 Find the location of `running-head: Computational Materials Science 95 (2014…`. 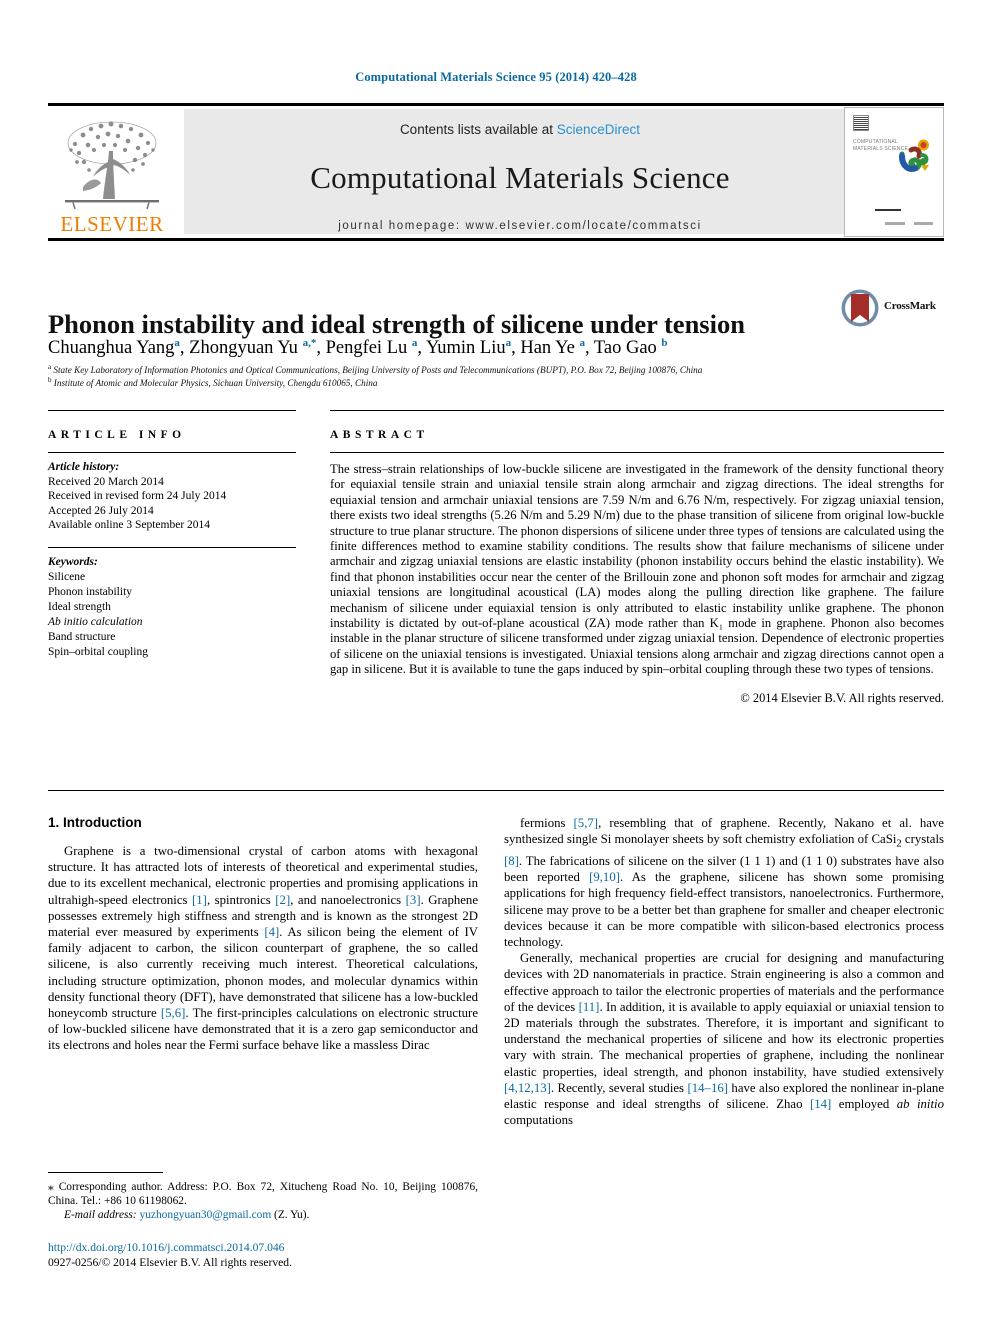

running-head: Computational Materials Science 95 (2014… is located at coordinates (496, 77).